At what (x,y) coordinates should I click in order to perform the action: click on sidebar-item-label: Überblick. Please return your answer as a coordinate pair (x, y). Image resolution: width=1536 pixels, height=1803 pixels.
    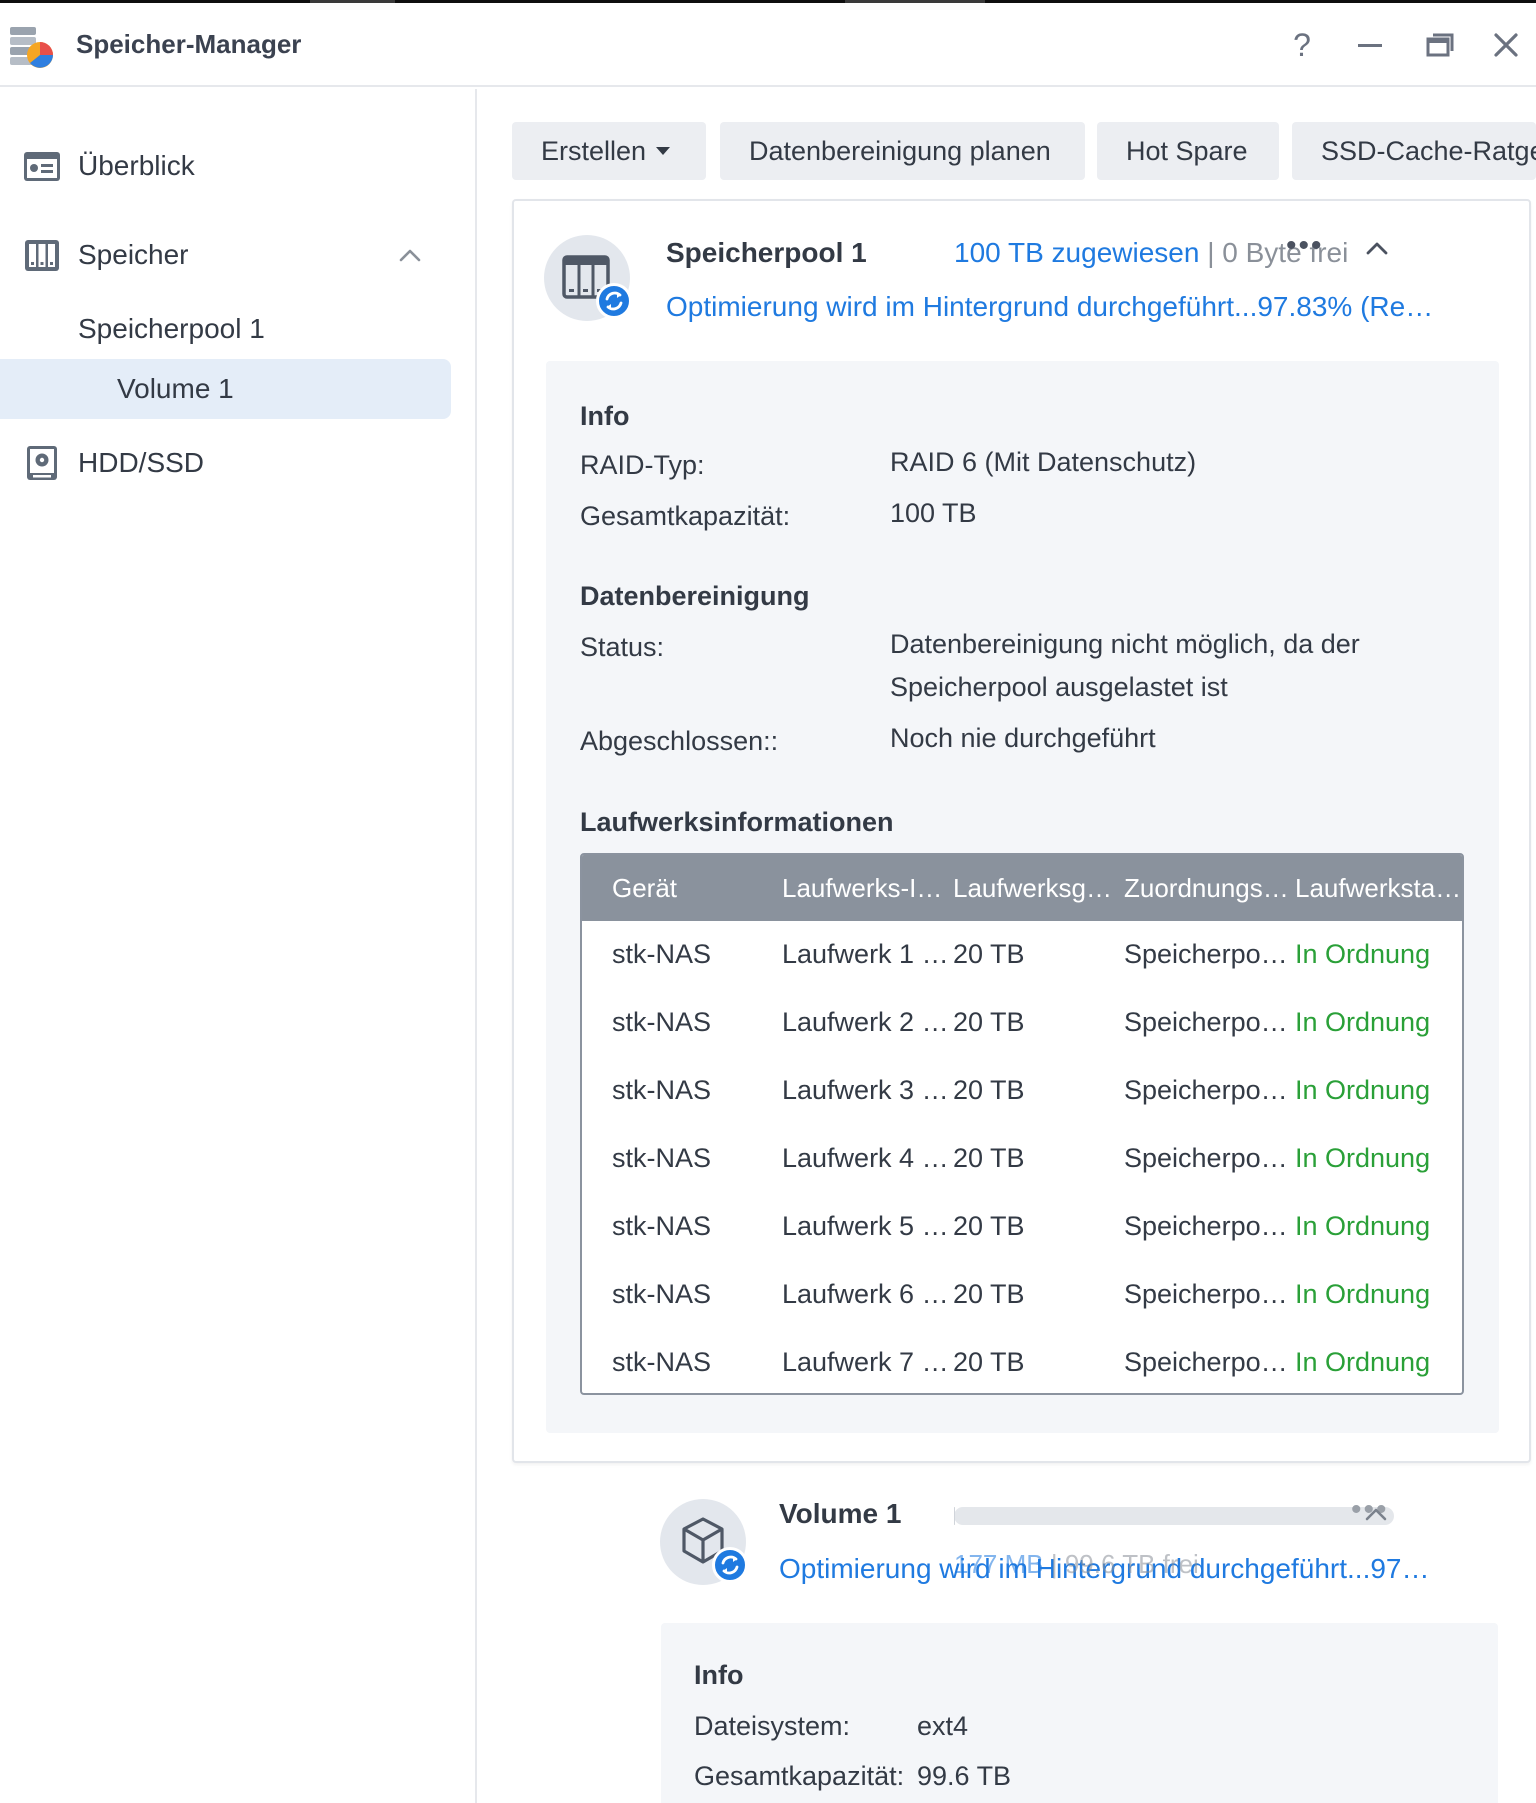
    Looking at the image, I should click on (136, 165).